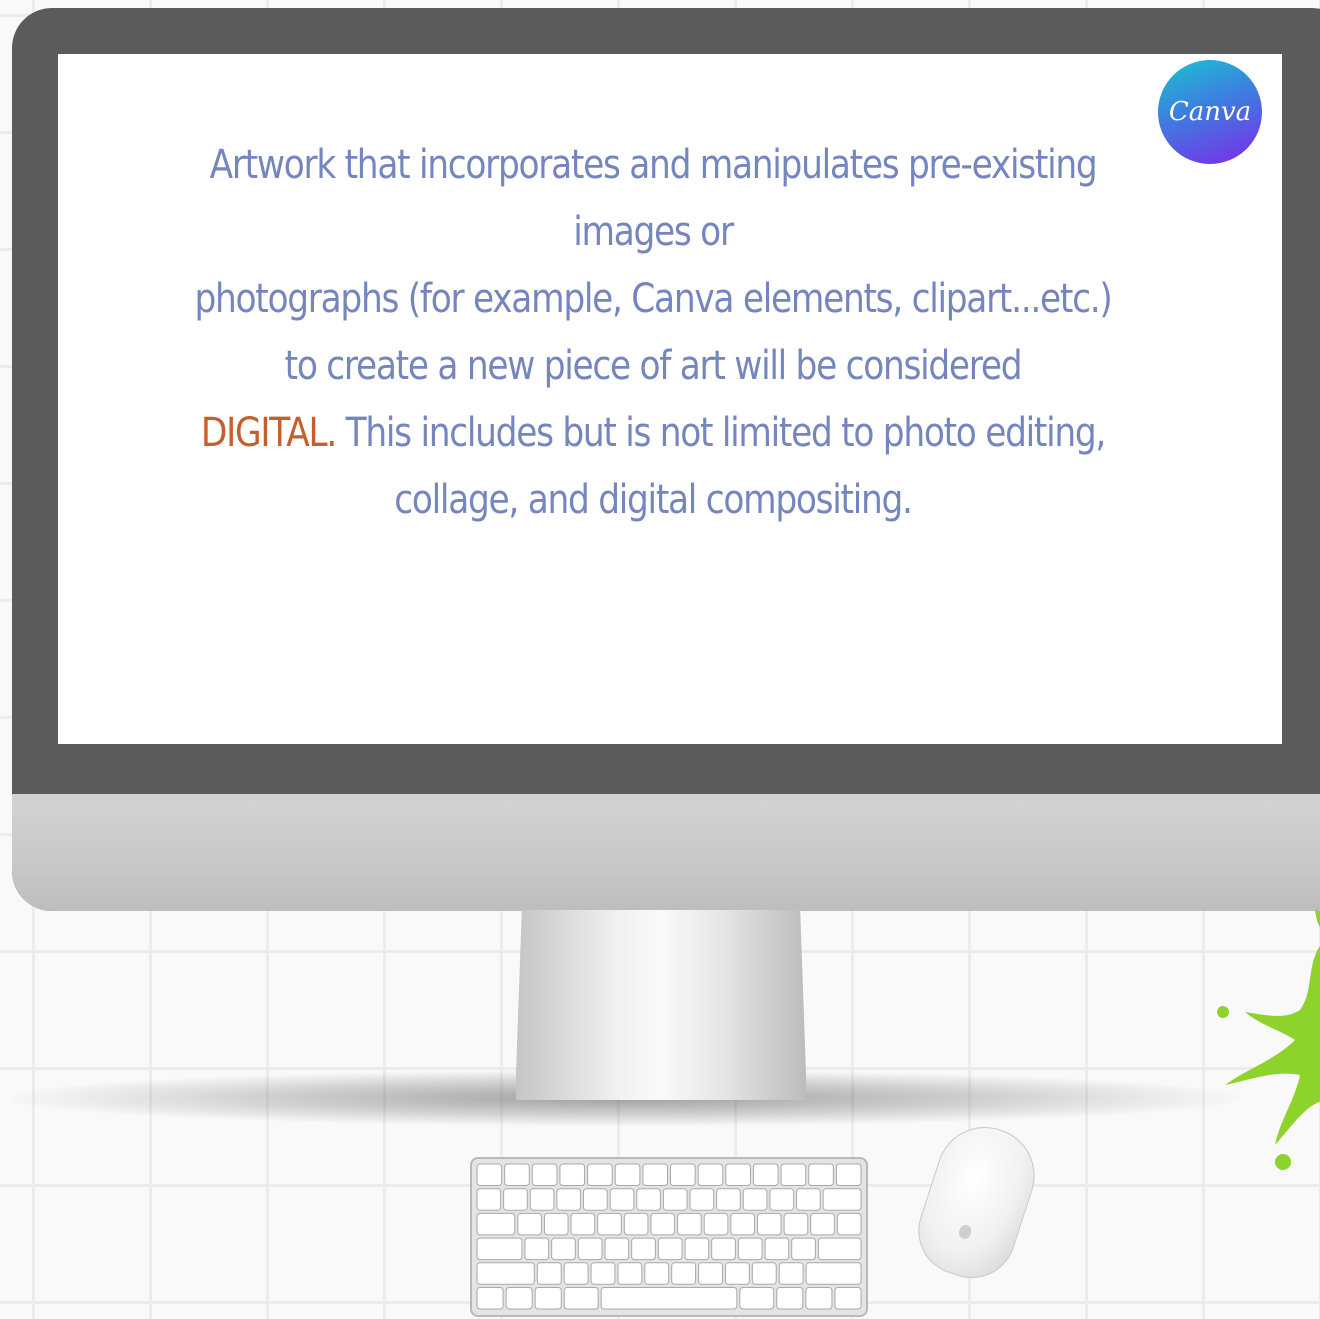 The image size is (1320, 1319). I want to click on canva-logo-text: Canva, so click(1210, 112).